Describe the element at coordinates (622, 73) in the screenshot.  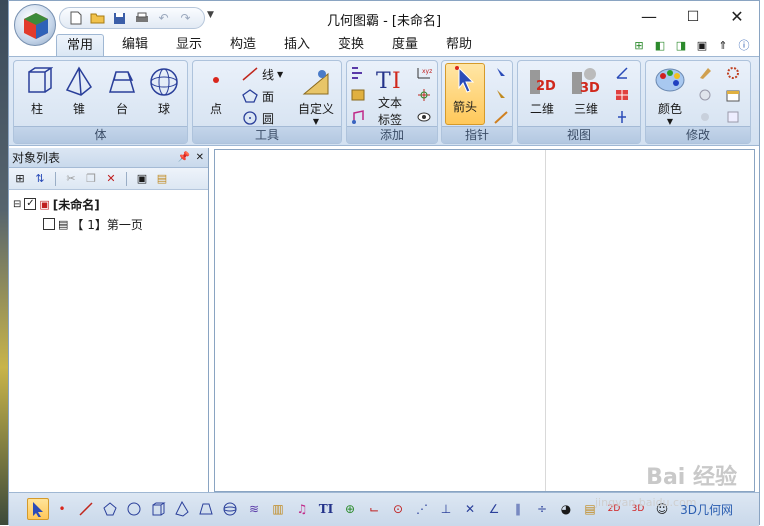
I see `view-axes-icon` at that location.